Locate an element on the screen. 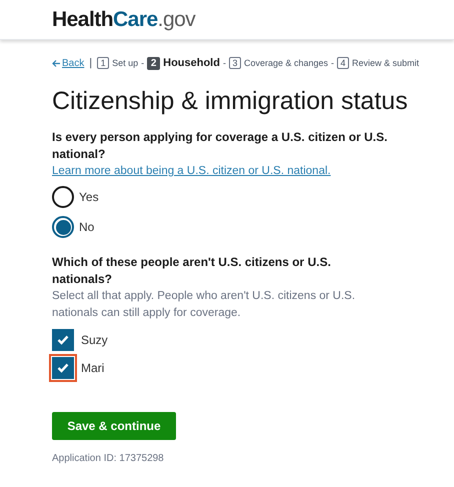  back-link: Back is located at coordinates (68, 63).